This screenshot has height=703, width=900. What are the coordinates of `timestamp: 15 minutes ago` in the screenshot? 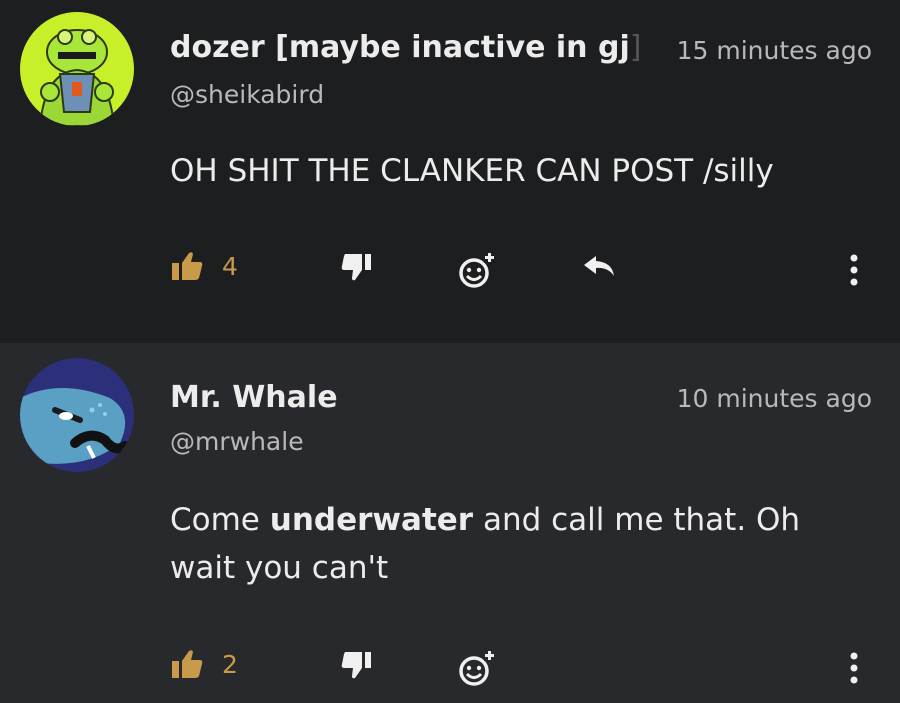 It's located at (774, 50).